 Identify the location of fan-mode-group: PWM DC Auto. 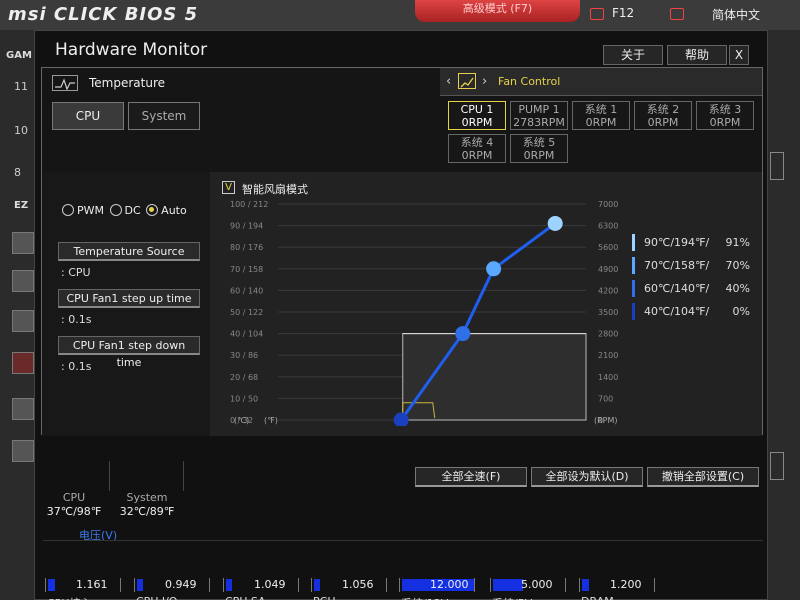
(124, 210).